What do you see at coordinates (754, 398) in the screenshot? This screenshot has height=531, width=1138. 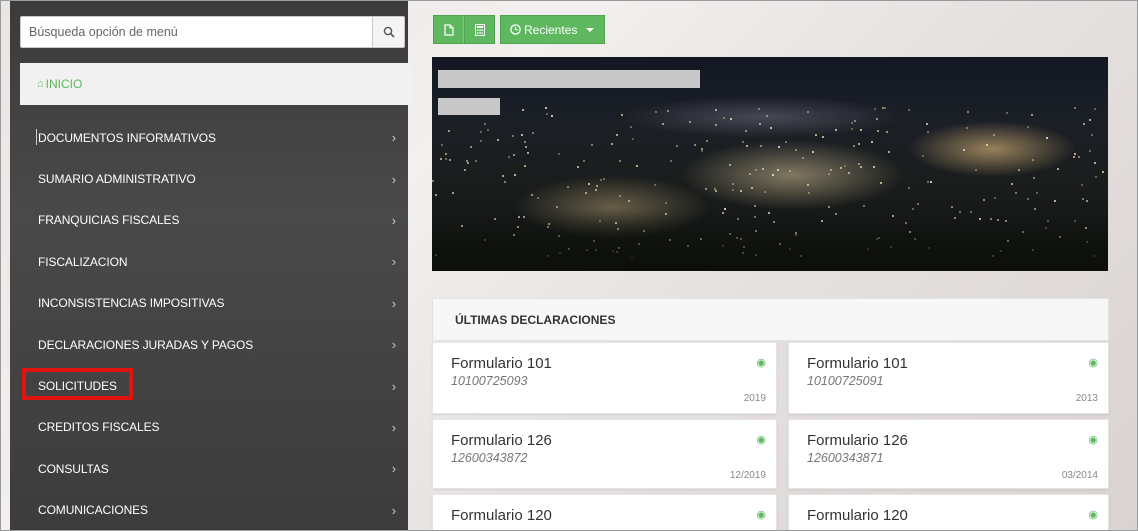 I see `card-period: 2019` at bounding box center [754, 398].